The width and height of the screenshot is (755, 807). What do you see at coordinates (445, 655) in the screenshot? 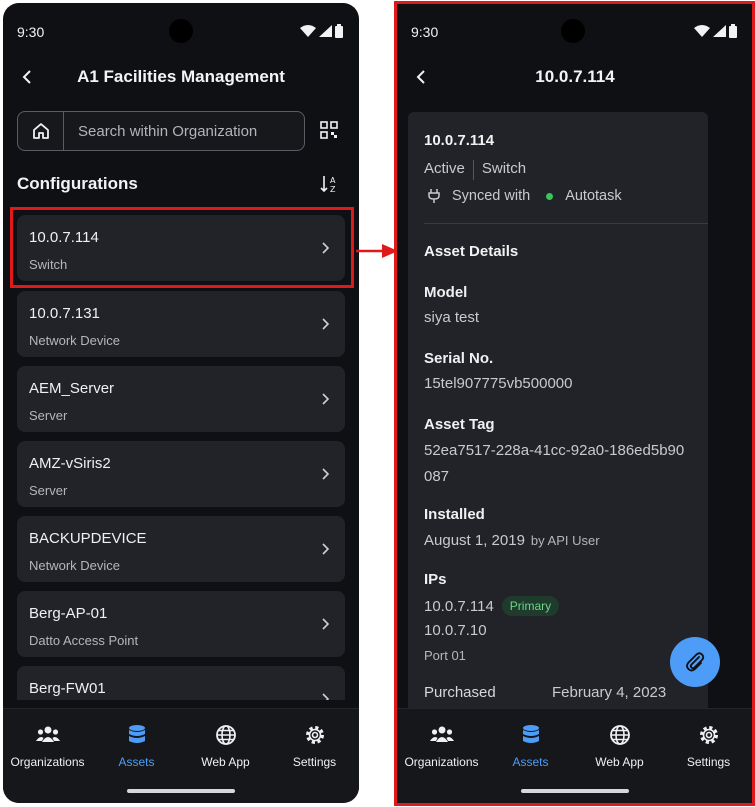
I see `ip-port: Port 01` at bounding box center [445, 655].